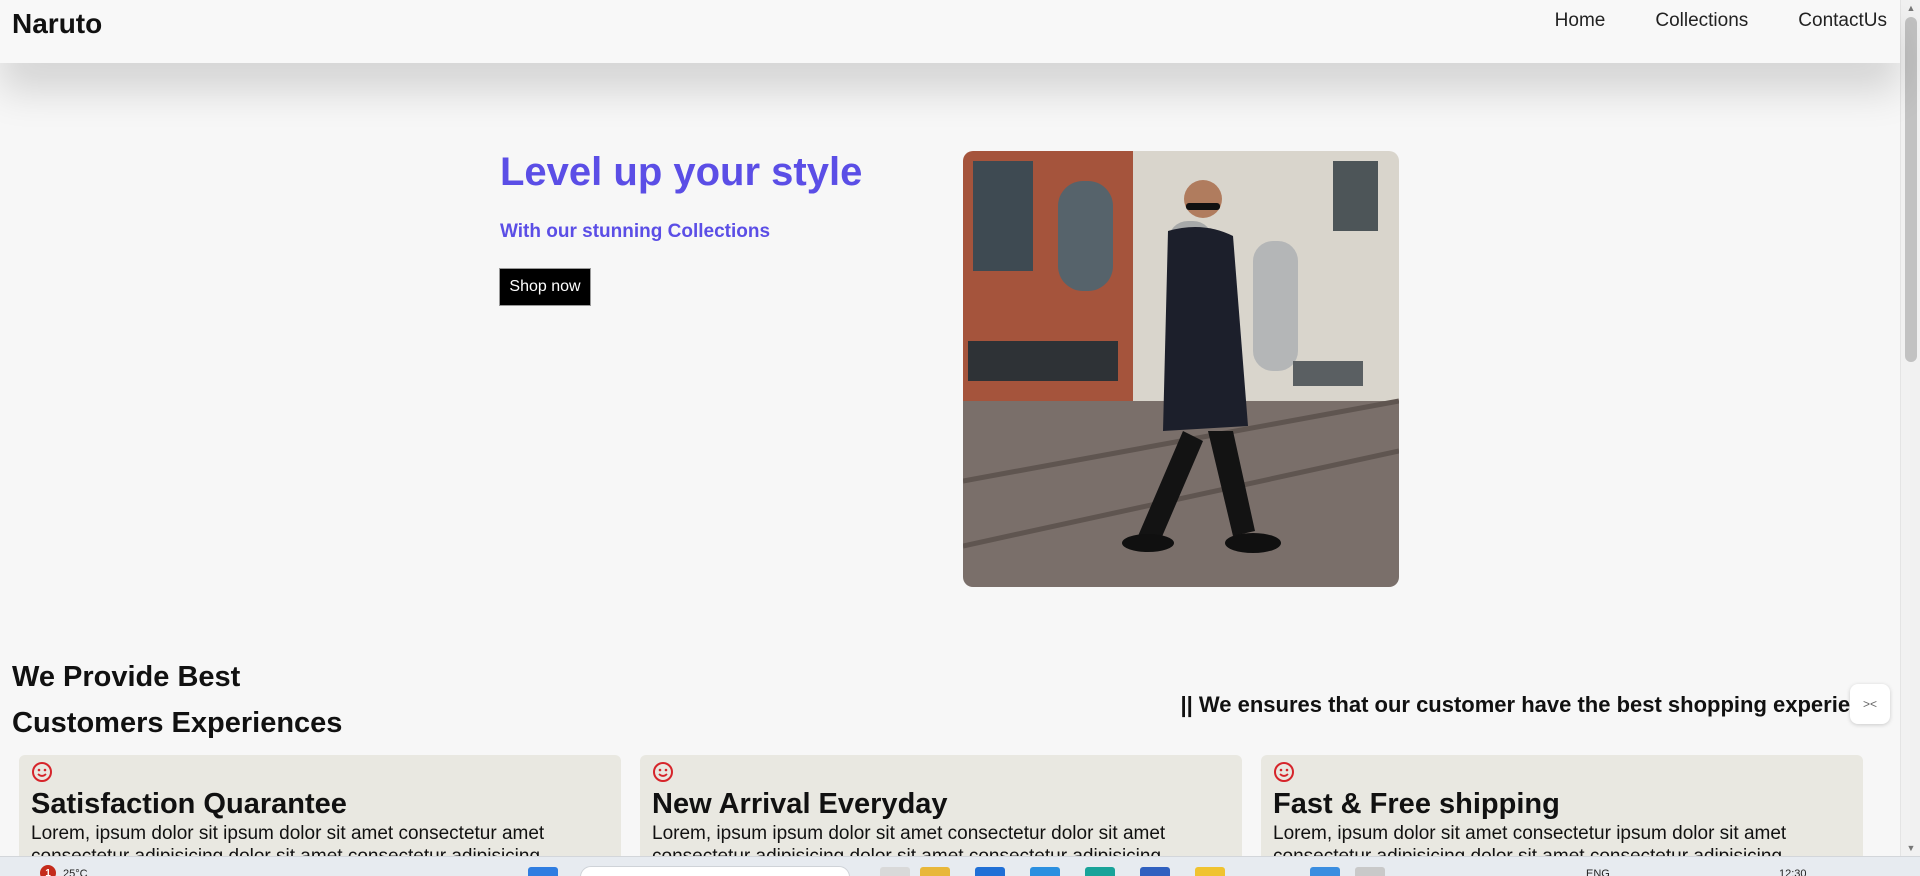  I want to click on page-scrollbar: ▲ ▼, so click(1910, 428).